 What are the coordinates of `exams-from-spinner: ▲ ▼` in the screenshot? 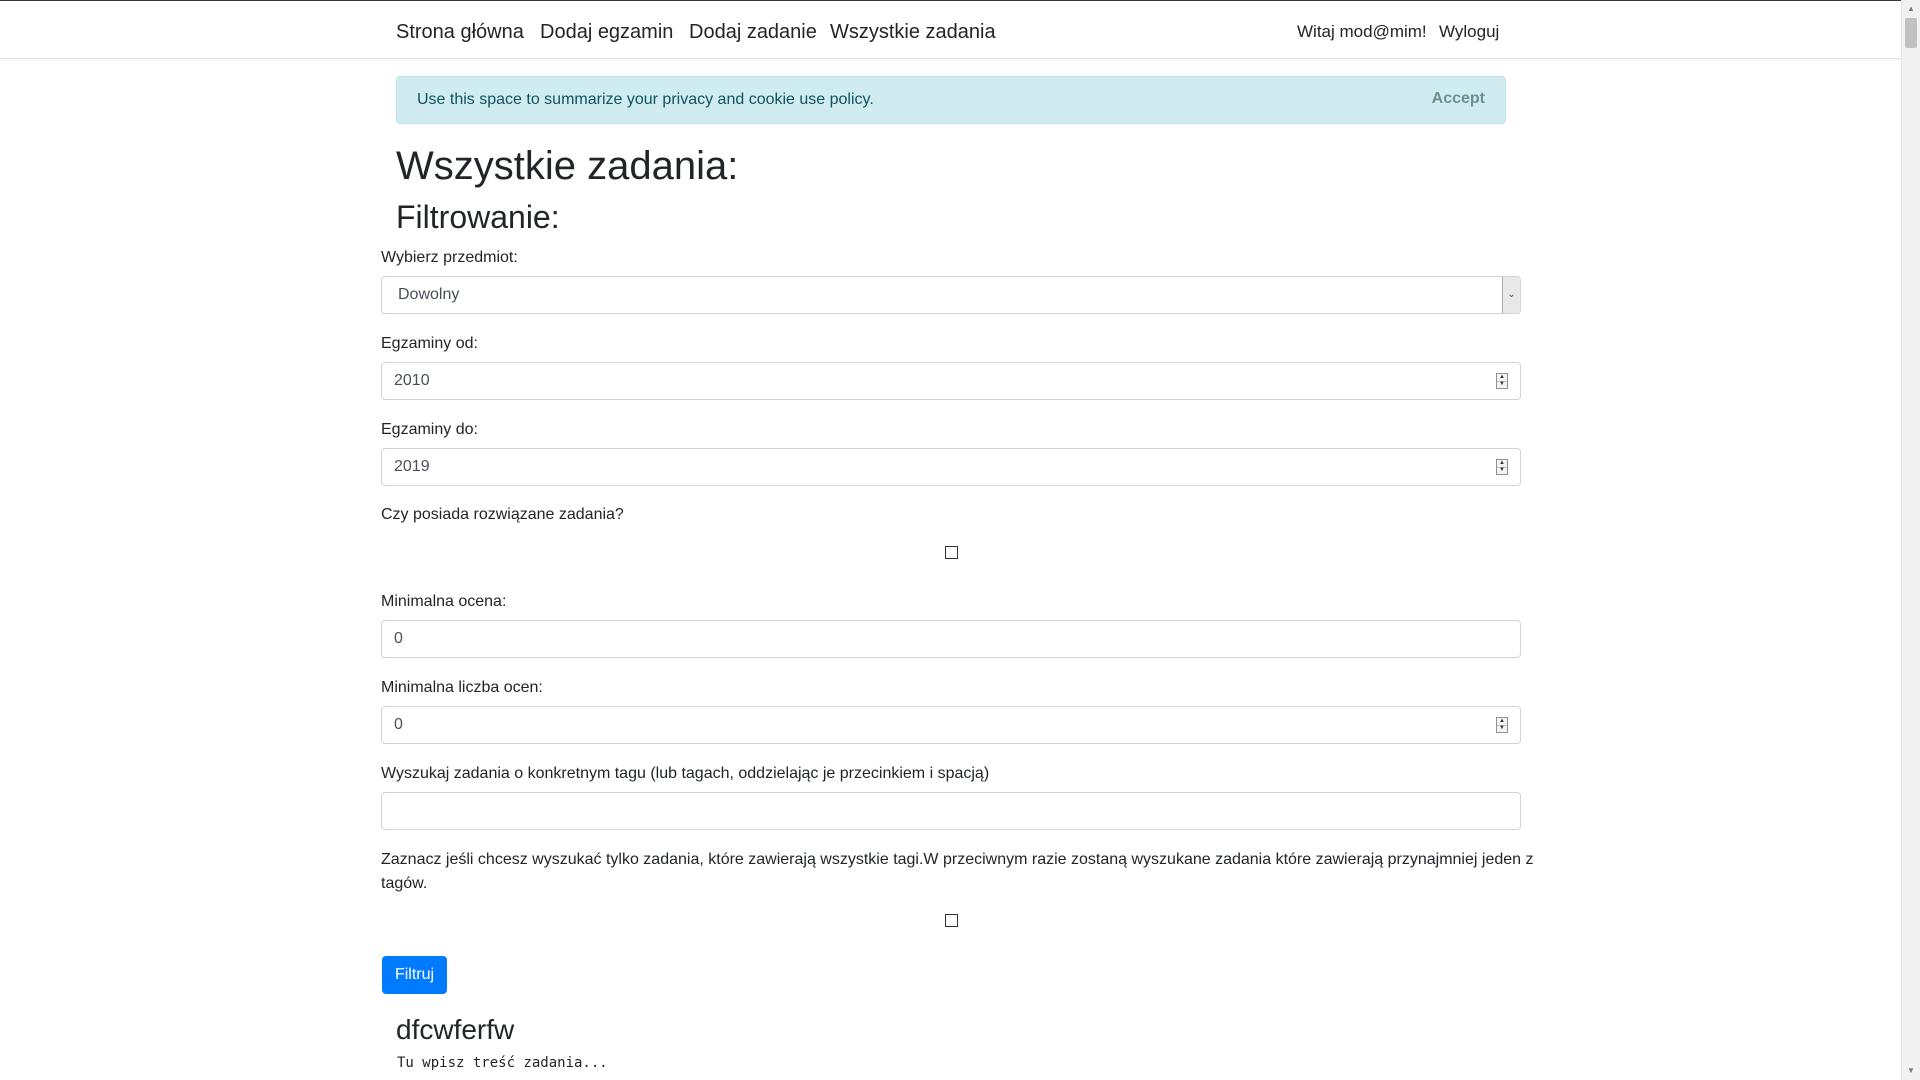 It's located at (1502, 381).